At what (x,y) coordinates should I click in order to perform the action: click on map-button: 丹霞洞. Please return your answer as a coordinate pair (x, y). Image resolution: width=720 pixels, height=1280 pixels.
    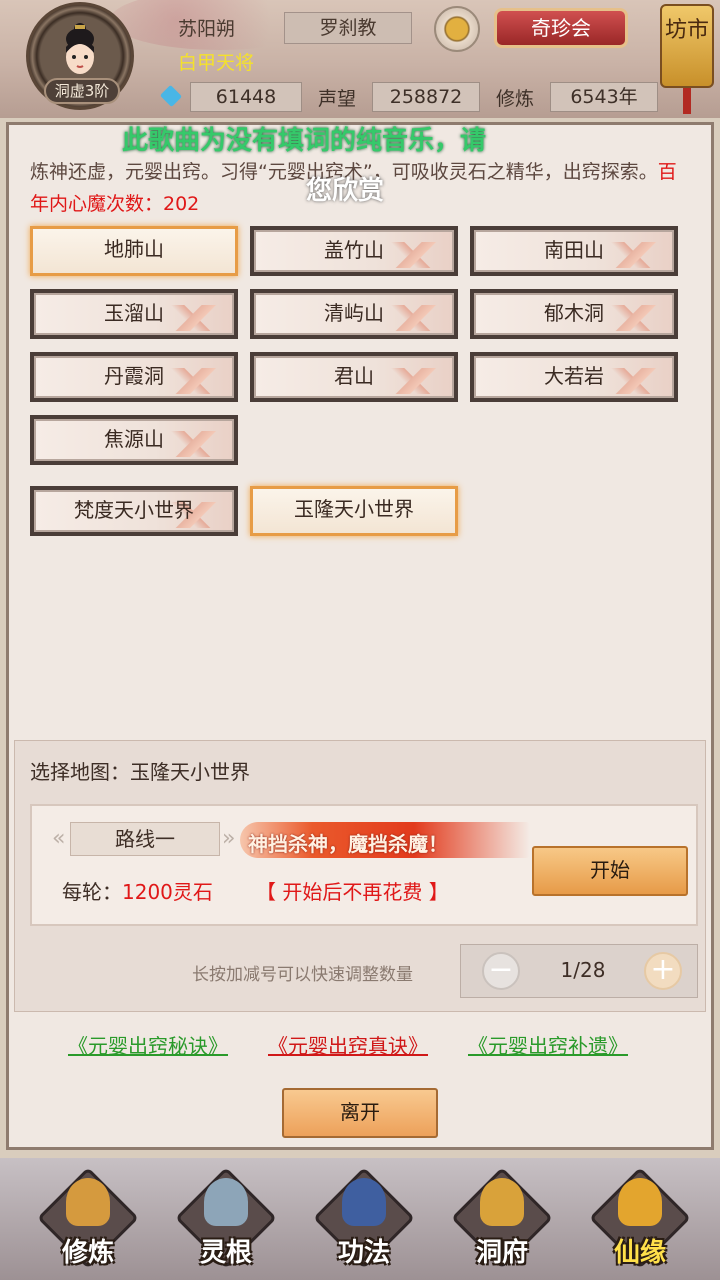
    Looking at the image, I should click on (134, 377).